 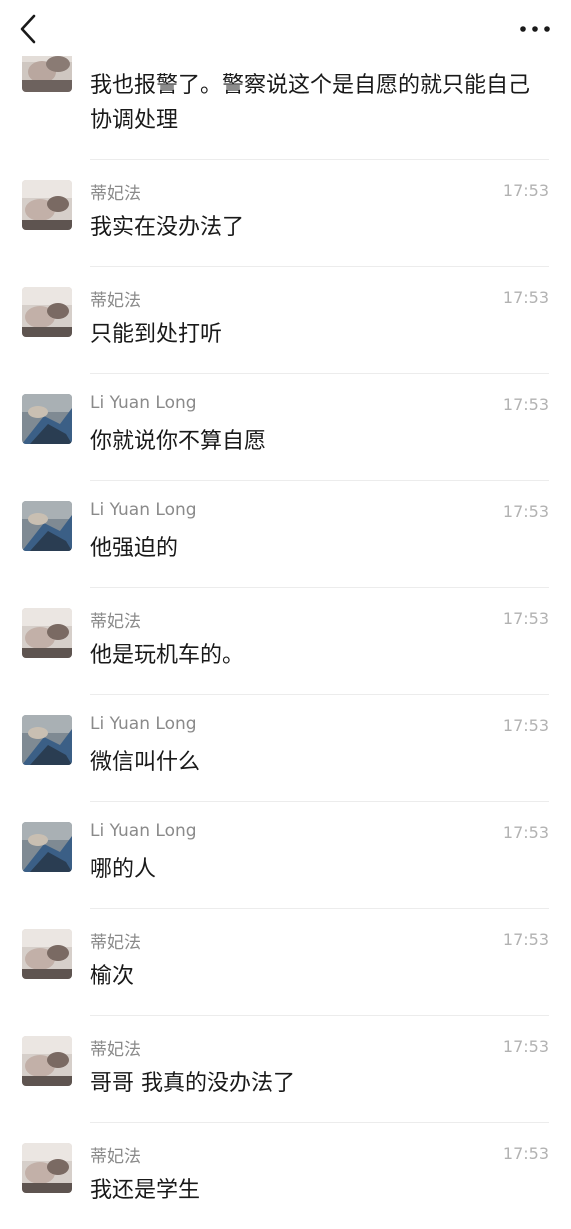 I want to click on message-text: 榆次, so click(x=112, y=976).